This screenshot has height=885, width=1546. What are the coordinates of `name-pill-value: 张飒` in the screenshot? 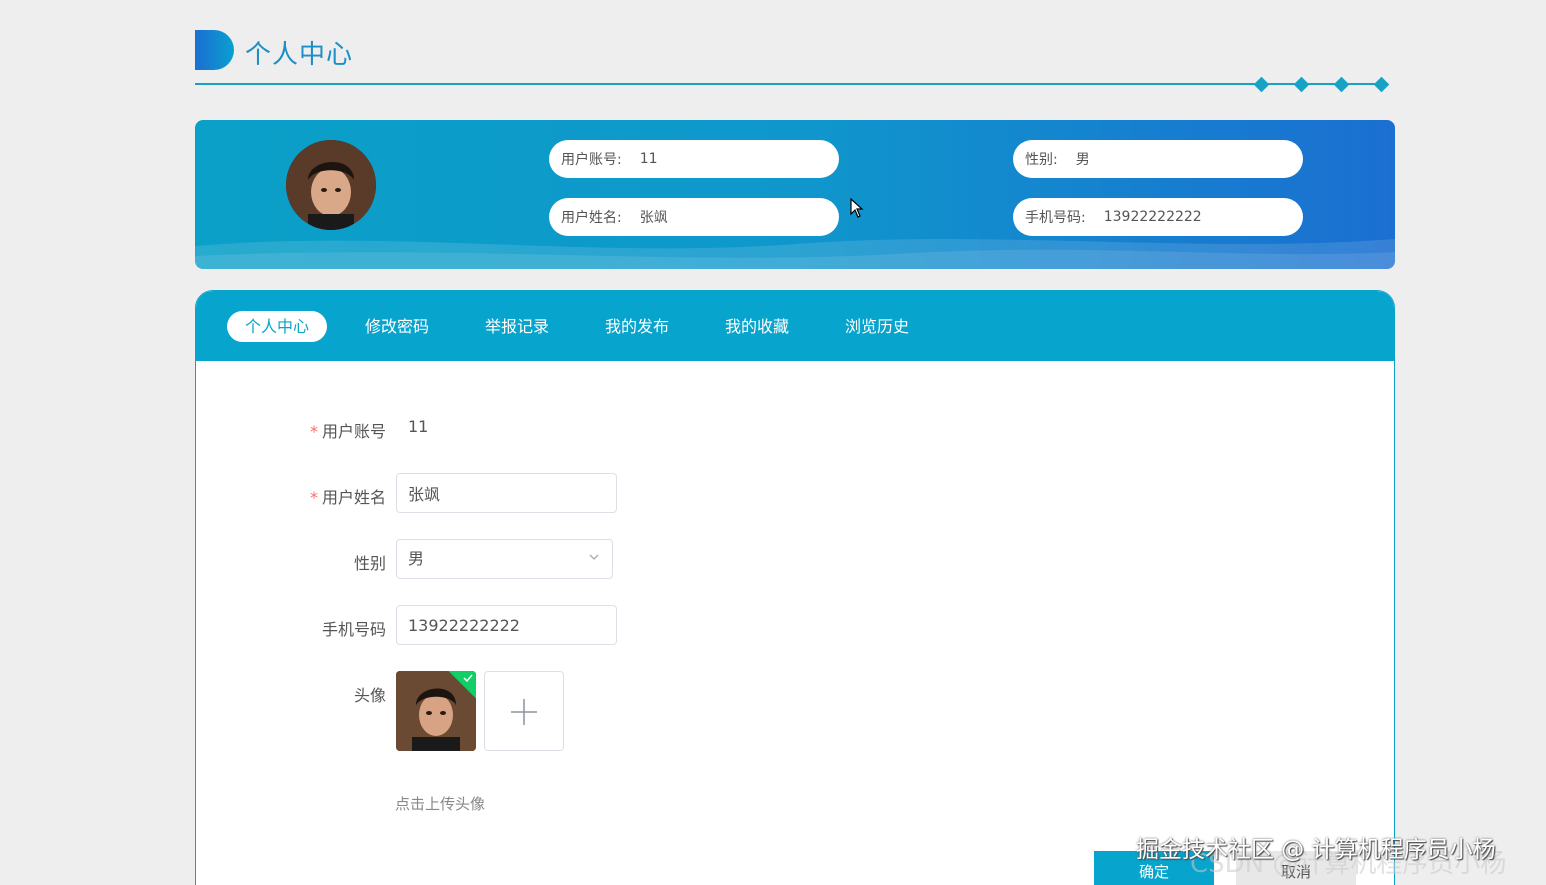 It's located at (653, 218).